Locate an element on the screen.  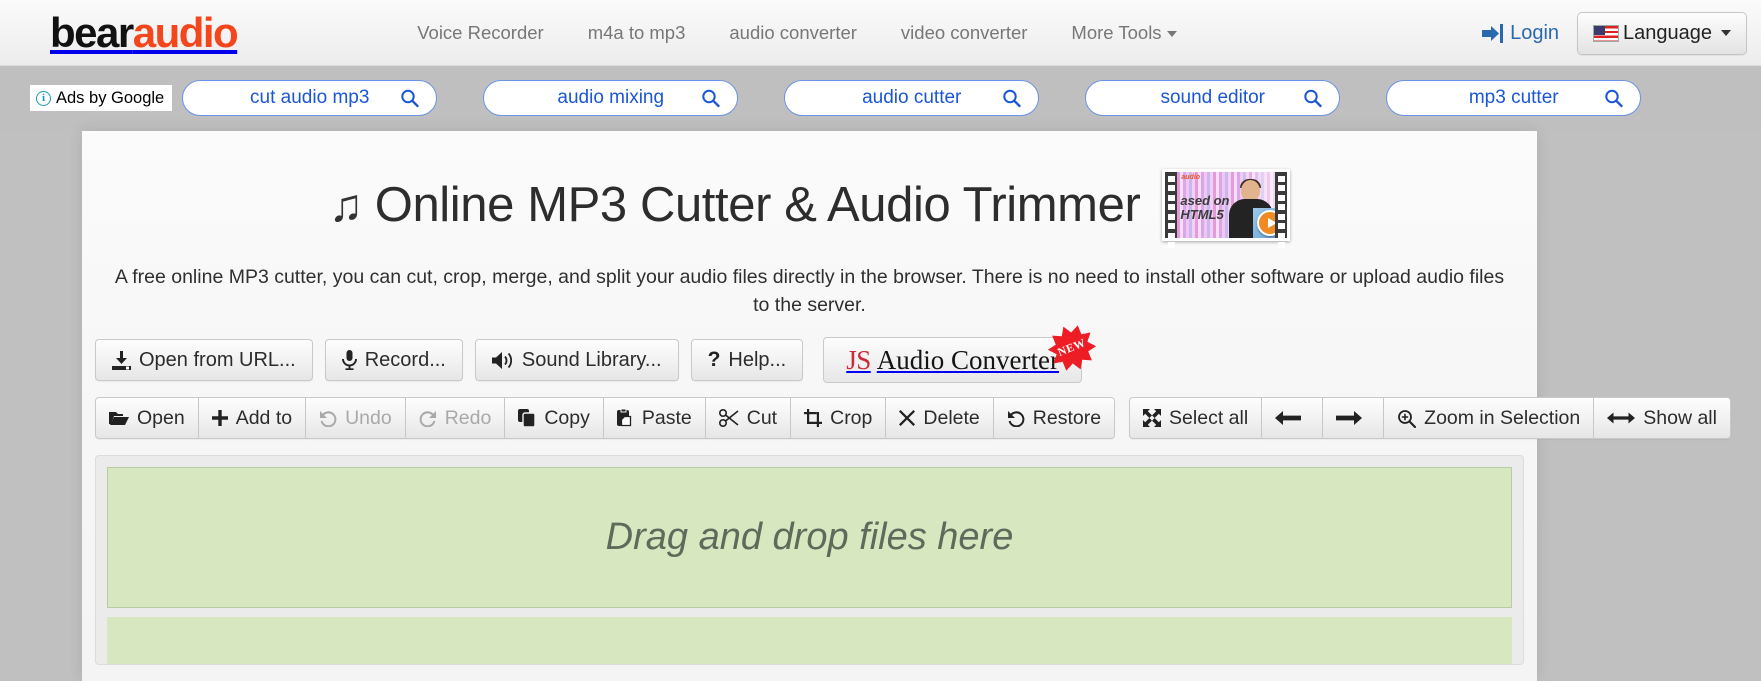
toolbar-redo-button: Redo is located at coordinates (455, 418).